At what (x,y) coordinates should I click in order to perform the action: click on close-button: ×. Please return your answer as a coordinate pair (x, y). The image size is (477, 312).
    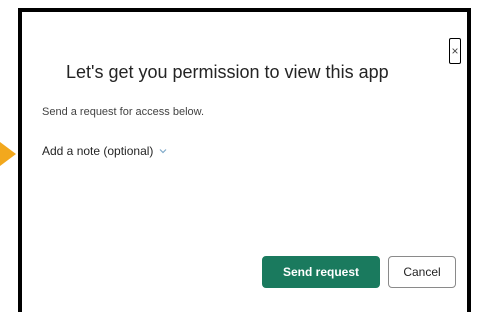
    Looking at the image, I should click on (455, 51).